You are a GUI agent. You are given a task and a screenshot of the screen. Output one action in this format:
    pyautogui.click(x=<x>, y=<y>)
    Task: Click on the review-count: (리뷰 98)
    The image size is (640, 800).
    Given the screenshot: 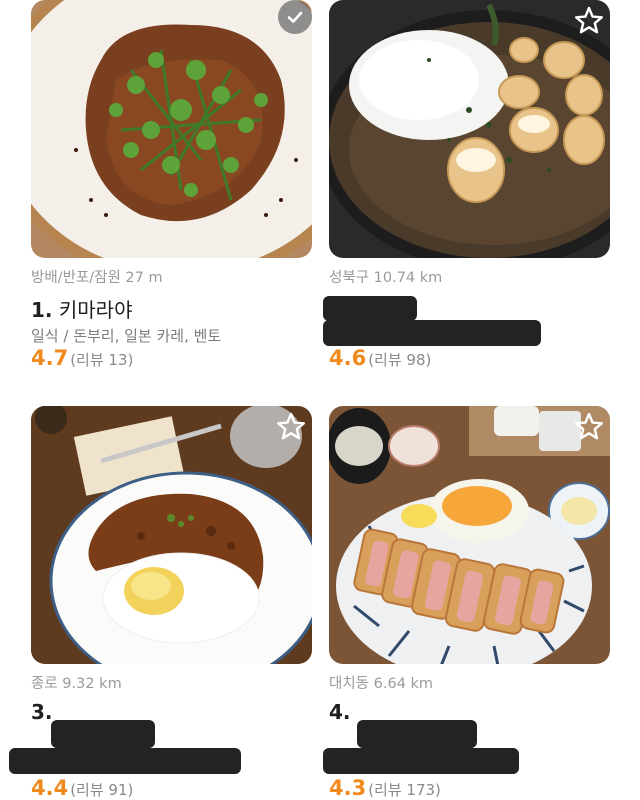 What is the action you would take?
    pyautogui.click(x=400, y=360)
    